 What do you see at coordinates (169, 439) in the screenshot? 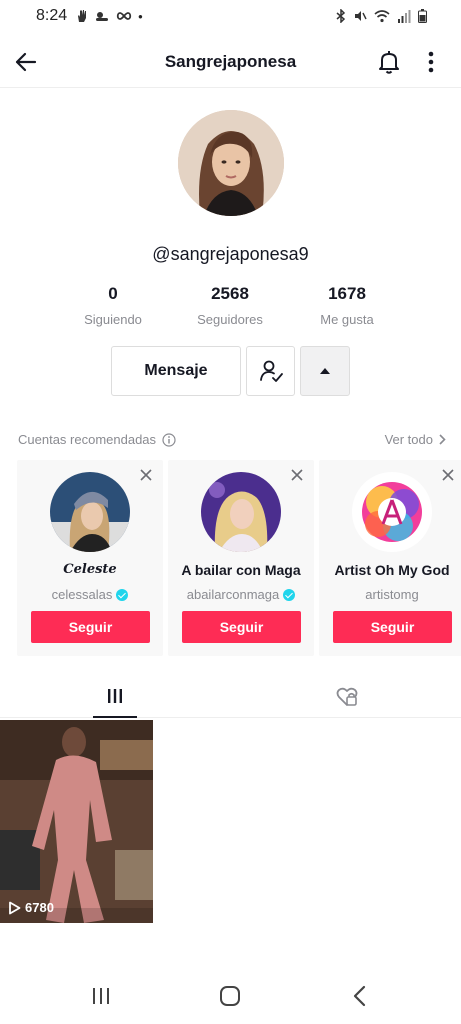
I see `info-icon` at bounding box center [169, 439].